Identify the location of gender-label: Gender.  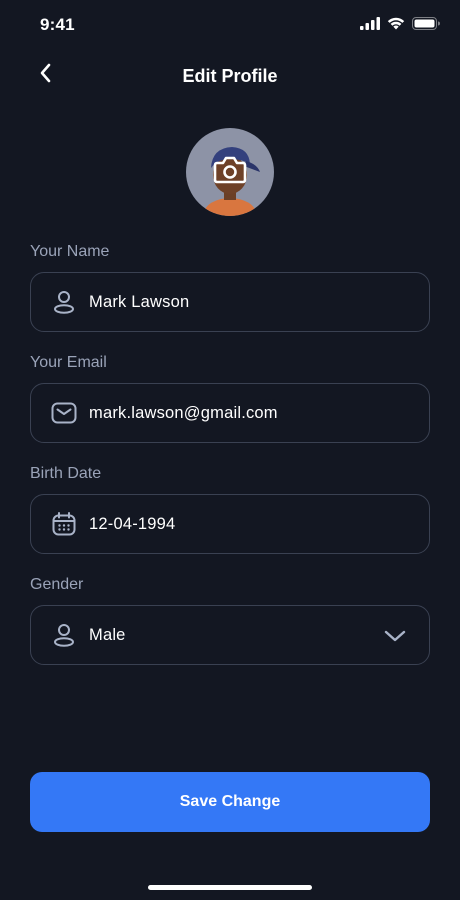
(57, 584).